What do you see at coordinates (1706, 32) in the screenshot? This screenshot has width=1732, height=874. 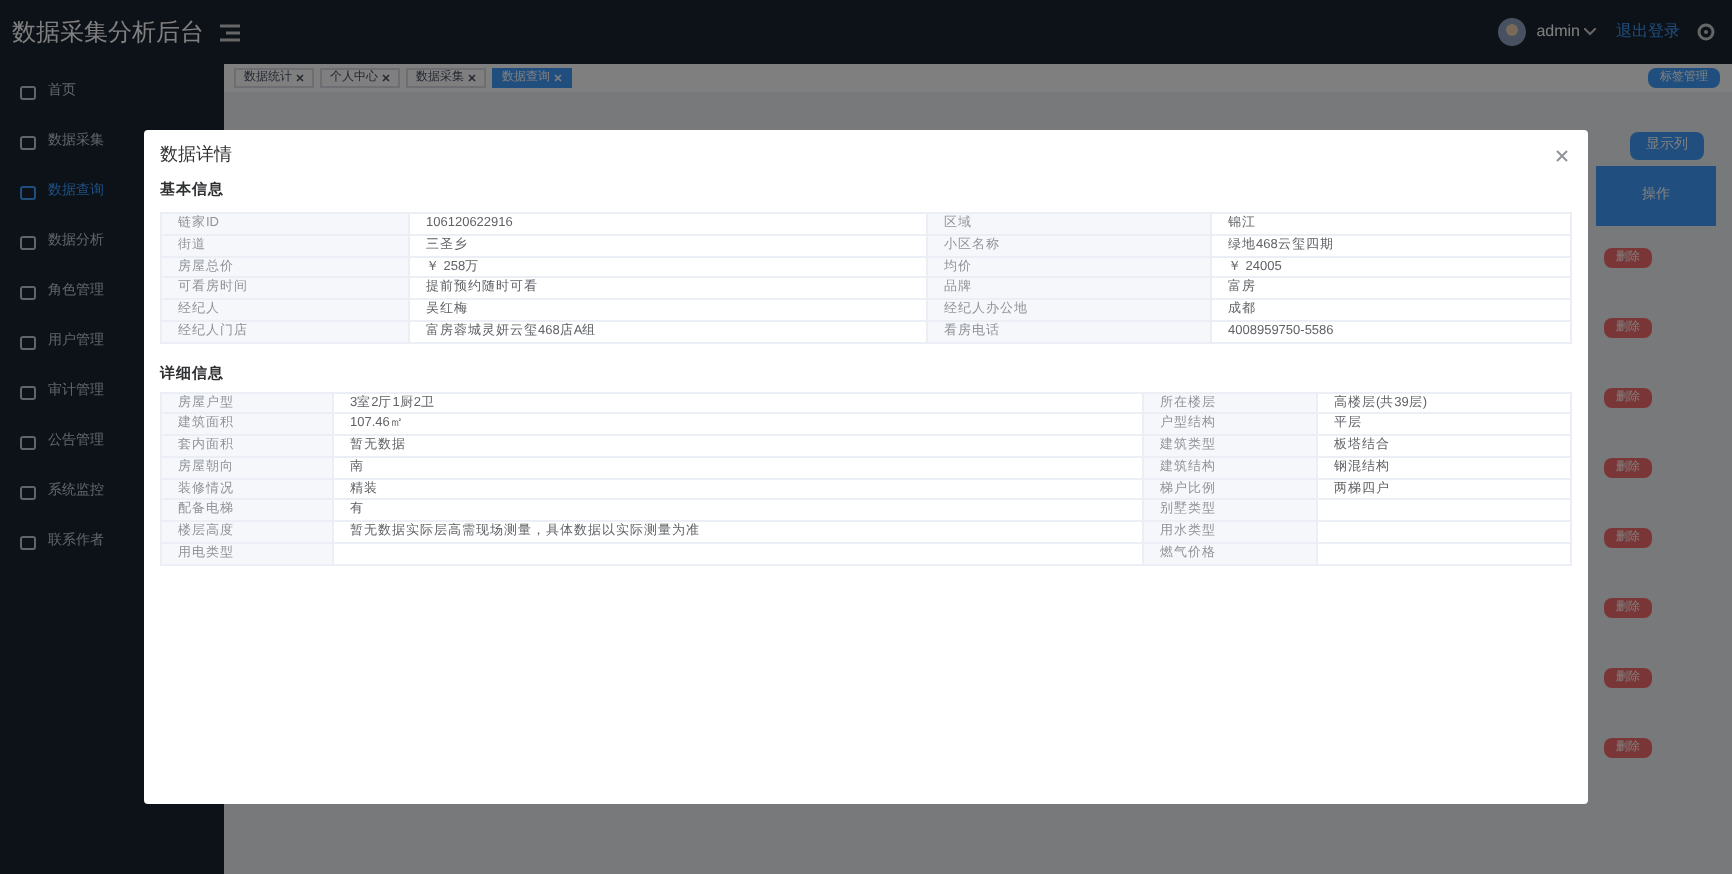 I see `settings-icon` at bounding box center [1706, 32].